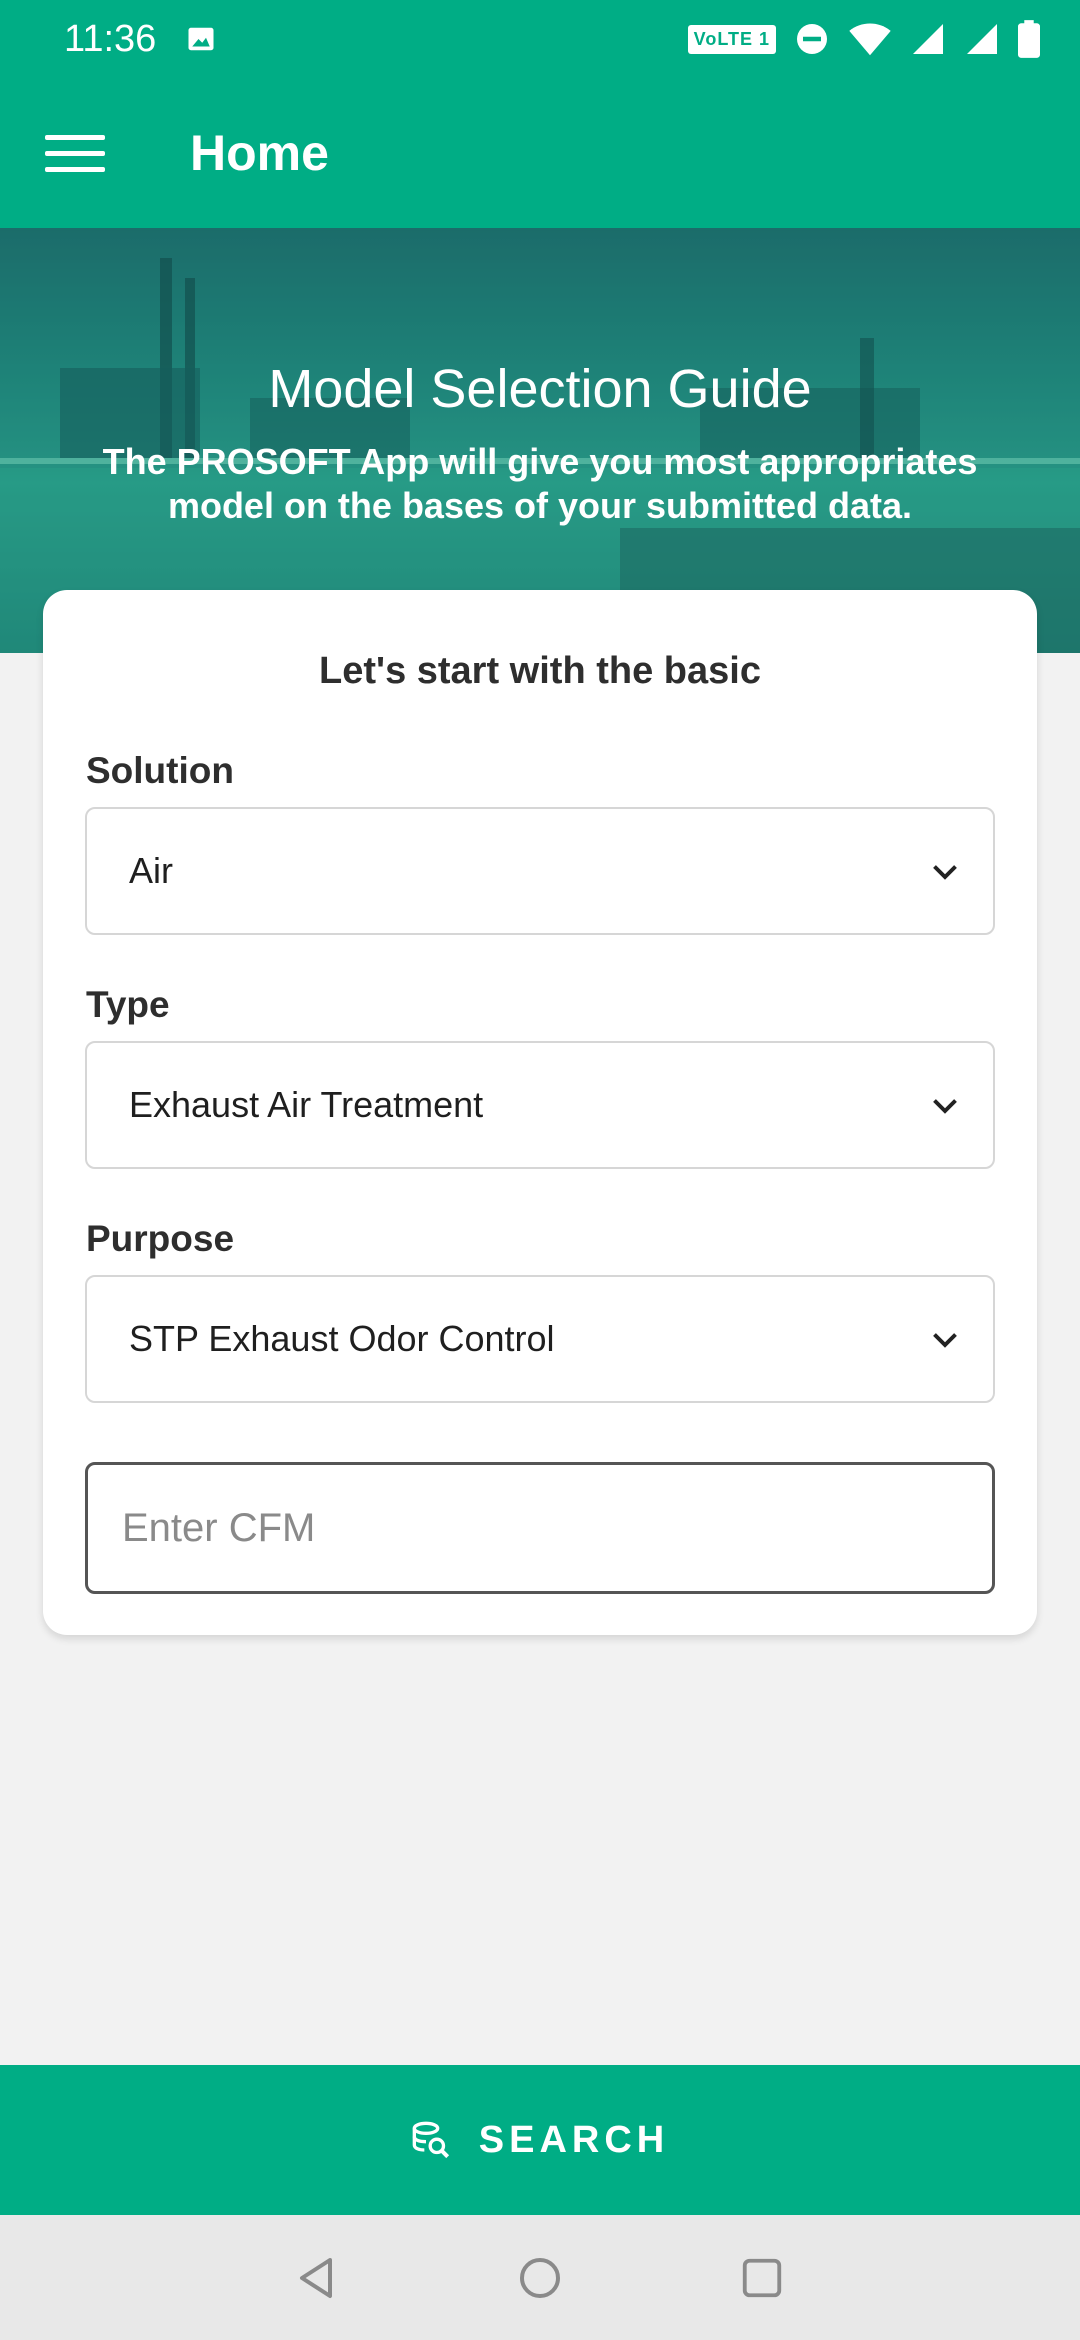 This screenshot has height=2340, width=1080. Describe the element at coordinates (90, 153) in the screenshot. I see `hamburger-menu-icon` at that location.